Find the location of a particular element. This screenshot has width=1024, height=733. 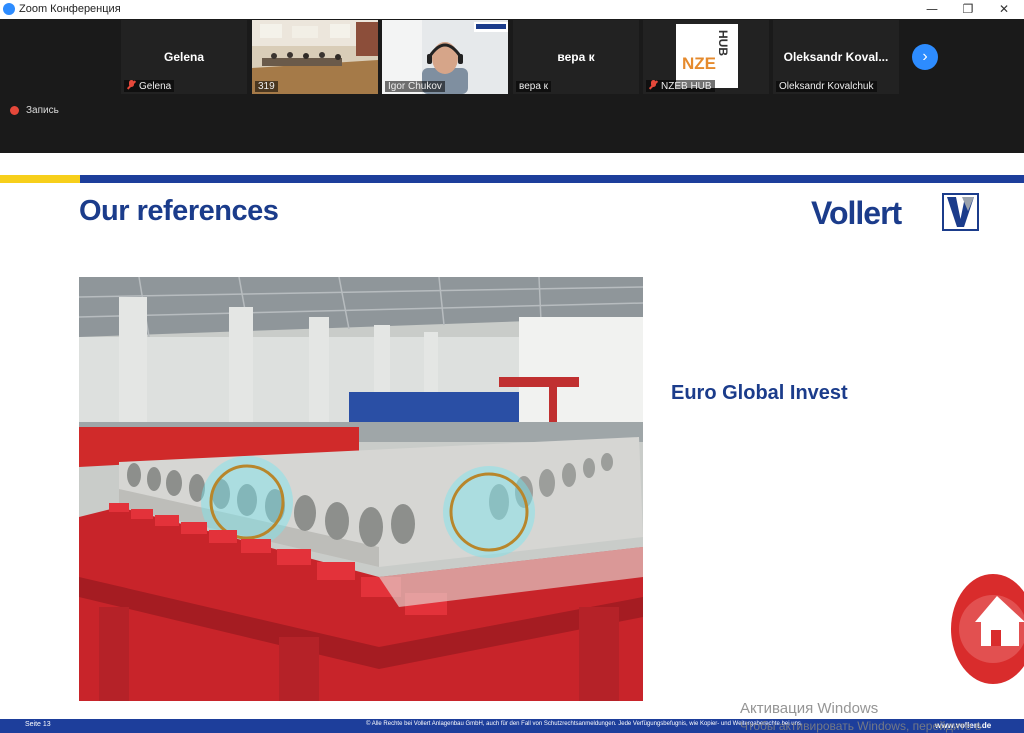

windows-activation-hint: Чтобы активировать Windows, перейдите в is located at coordinates (861, 726).